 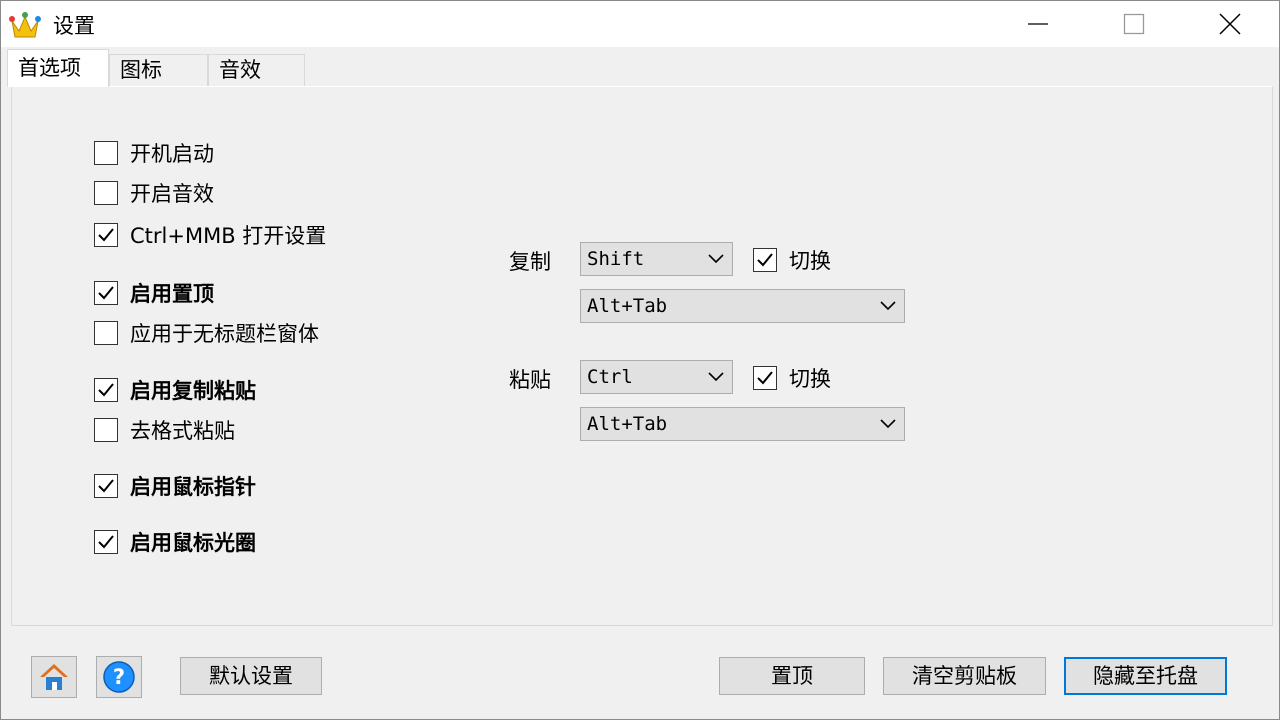 What do you see at coordinates (251, 676) in the screenshot?
I see `default-settings-button: 默认设置` at bounding box center [251, 676].